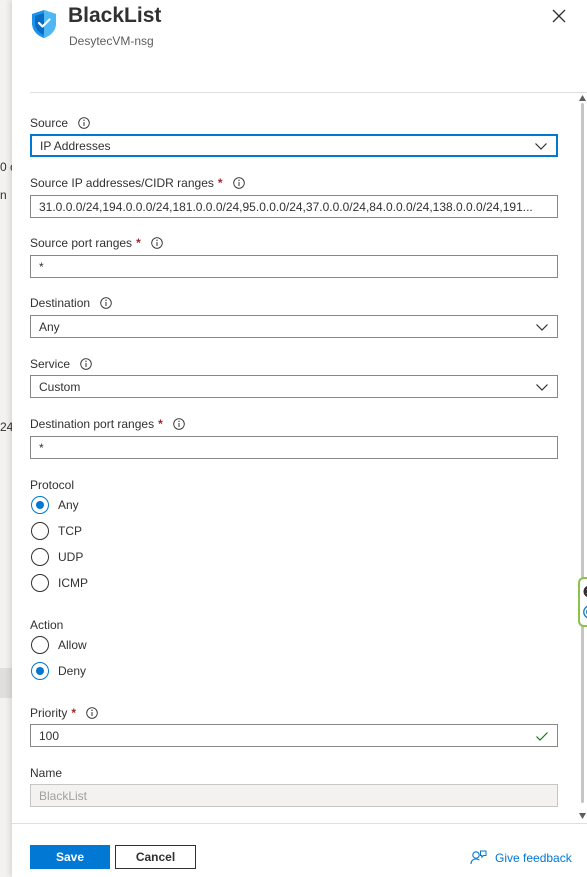 This screenshot has height=877, width=587. What do you see at coordinates (41, 266) in the screenshot?
I see `source-port-value: *` at bounding box center [41, 266].